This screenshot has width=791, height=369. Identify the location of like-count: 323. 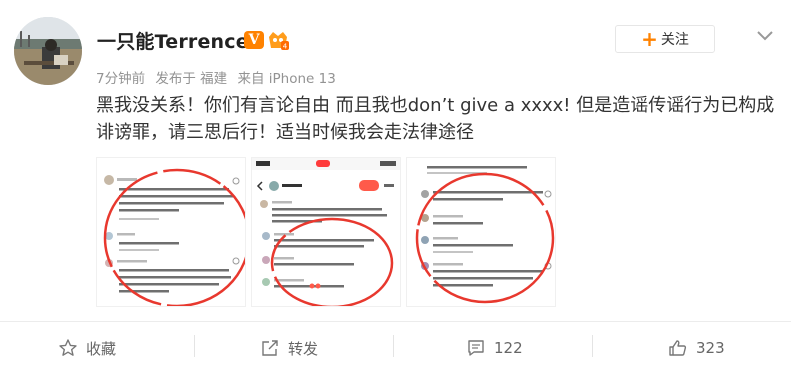
(710, 348).